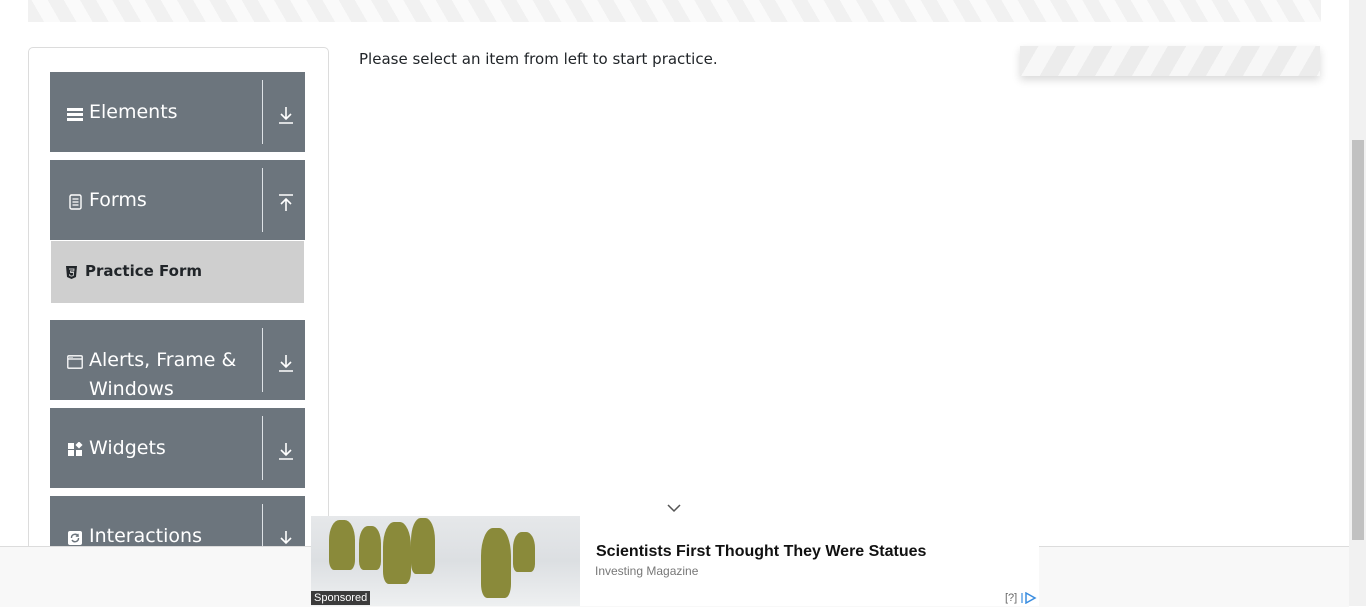  Describe the element at coordinates (75, 202) in the screenshot. I see `document-icon` at that location.